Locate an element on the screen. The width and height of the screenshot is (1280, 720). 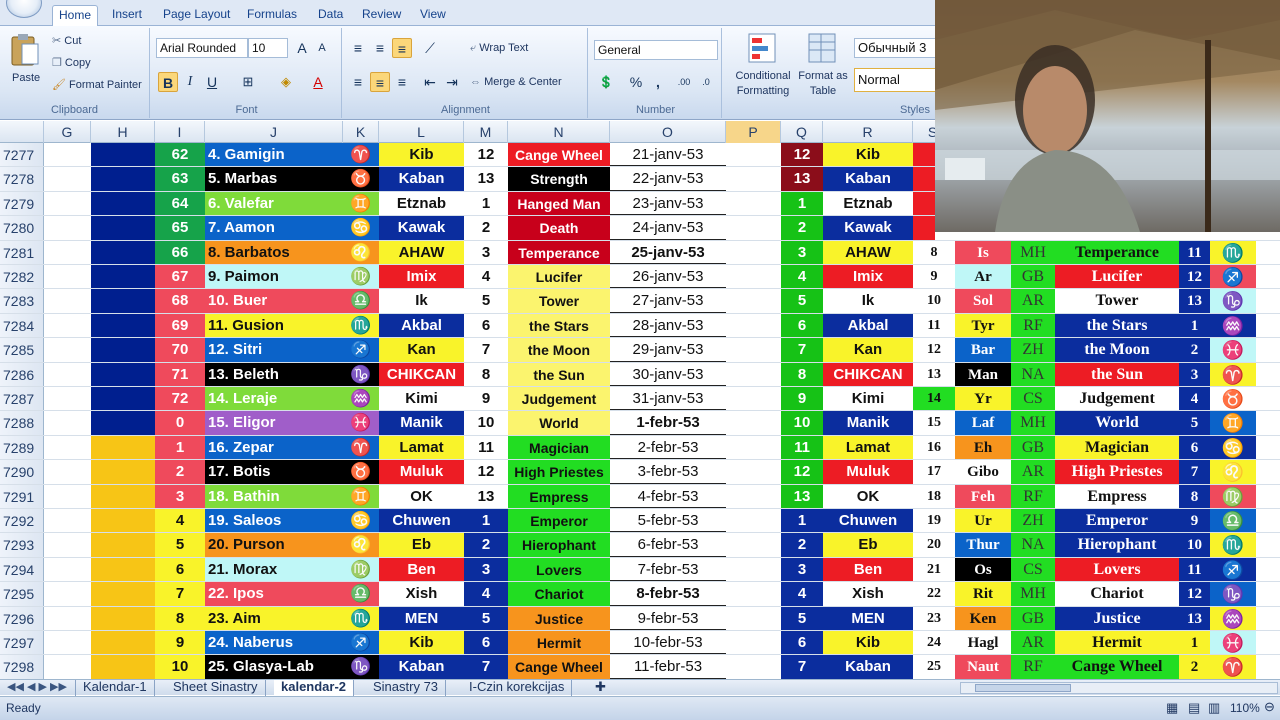
cell-n-tarot: the Stars is located at coordinates (559, 325).